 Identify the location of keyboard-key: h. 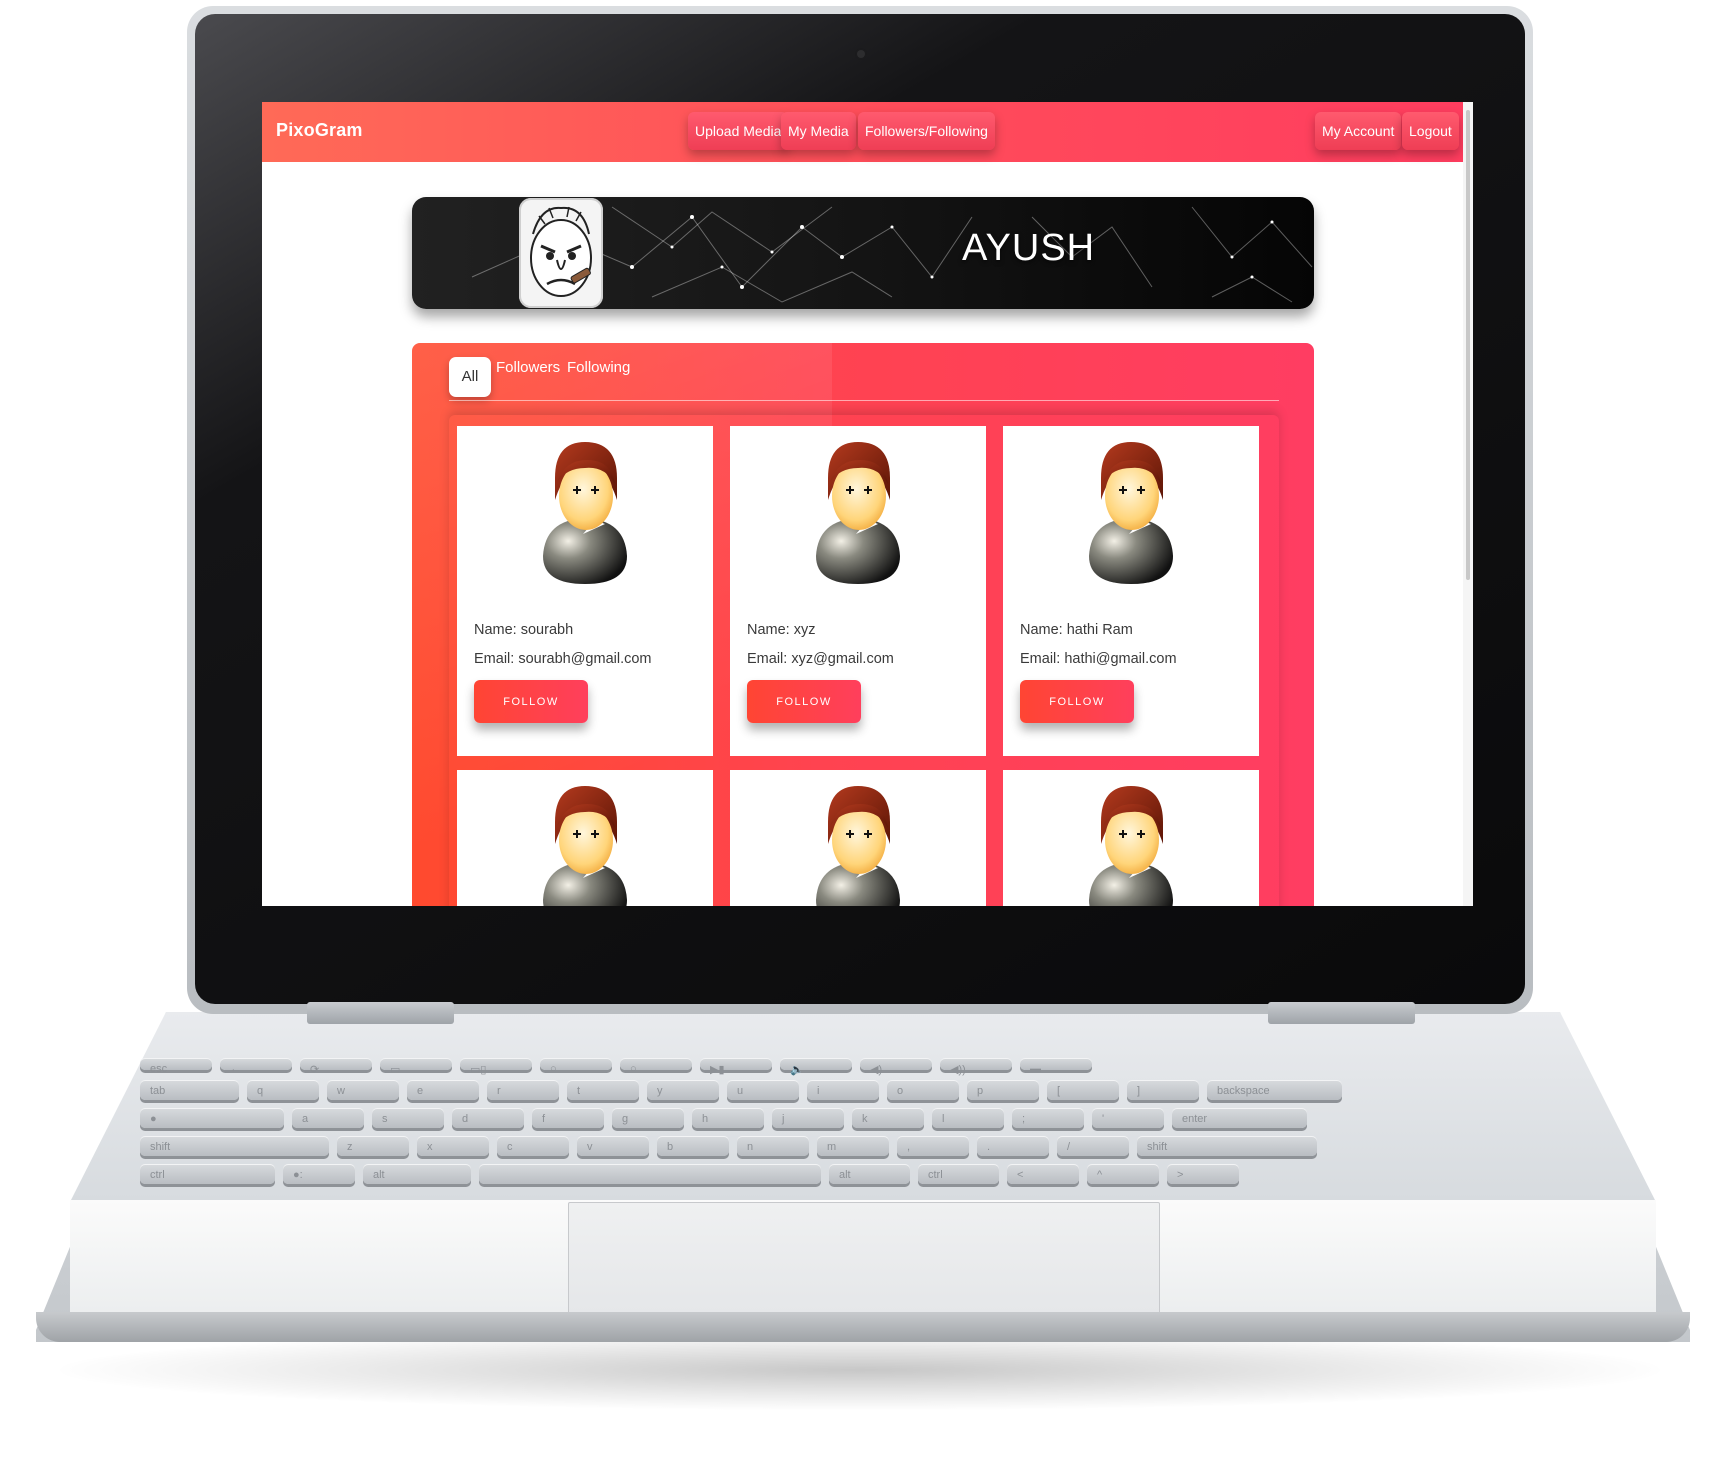
(728, 1118).